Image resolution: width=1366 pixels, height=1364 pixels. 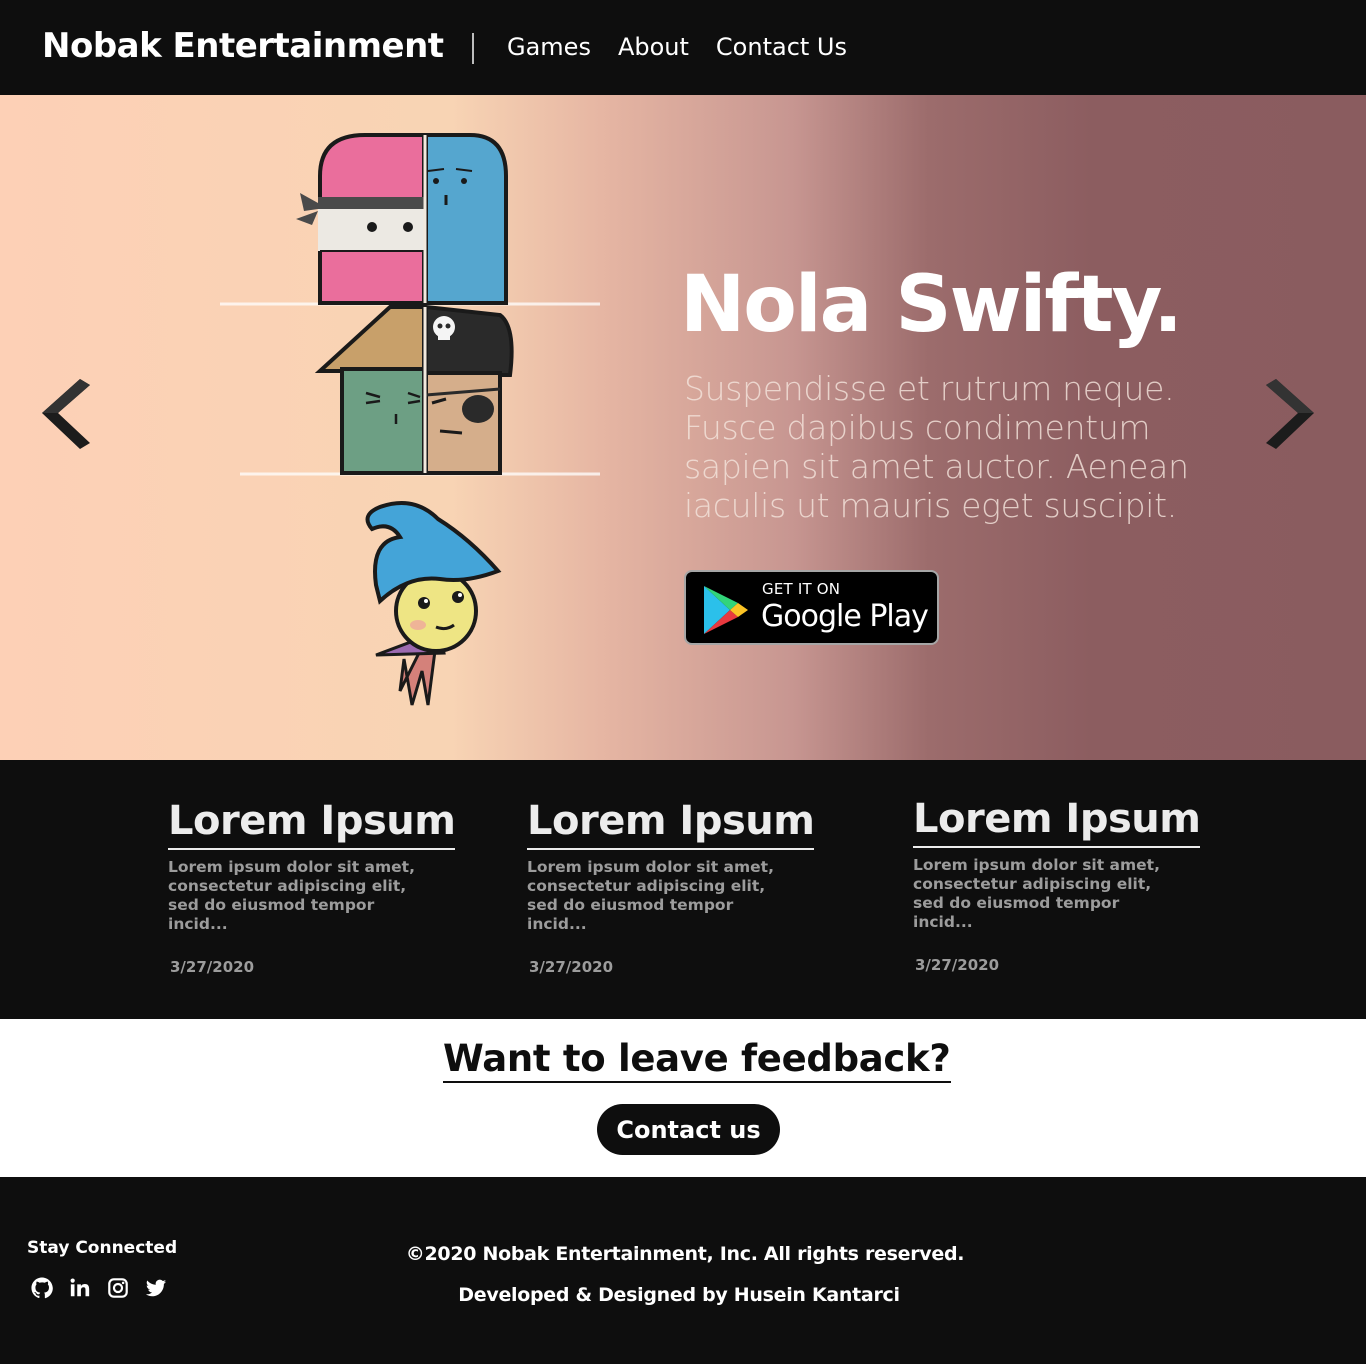 I want to click on brand-logo: Nobak Entertainment, so click(x=243, y=46).